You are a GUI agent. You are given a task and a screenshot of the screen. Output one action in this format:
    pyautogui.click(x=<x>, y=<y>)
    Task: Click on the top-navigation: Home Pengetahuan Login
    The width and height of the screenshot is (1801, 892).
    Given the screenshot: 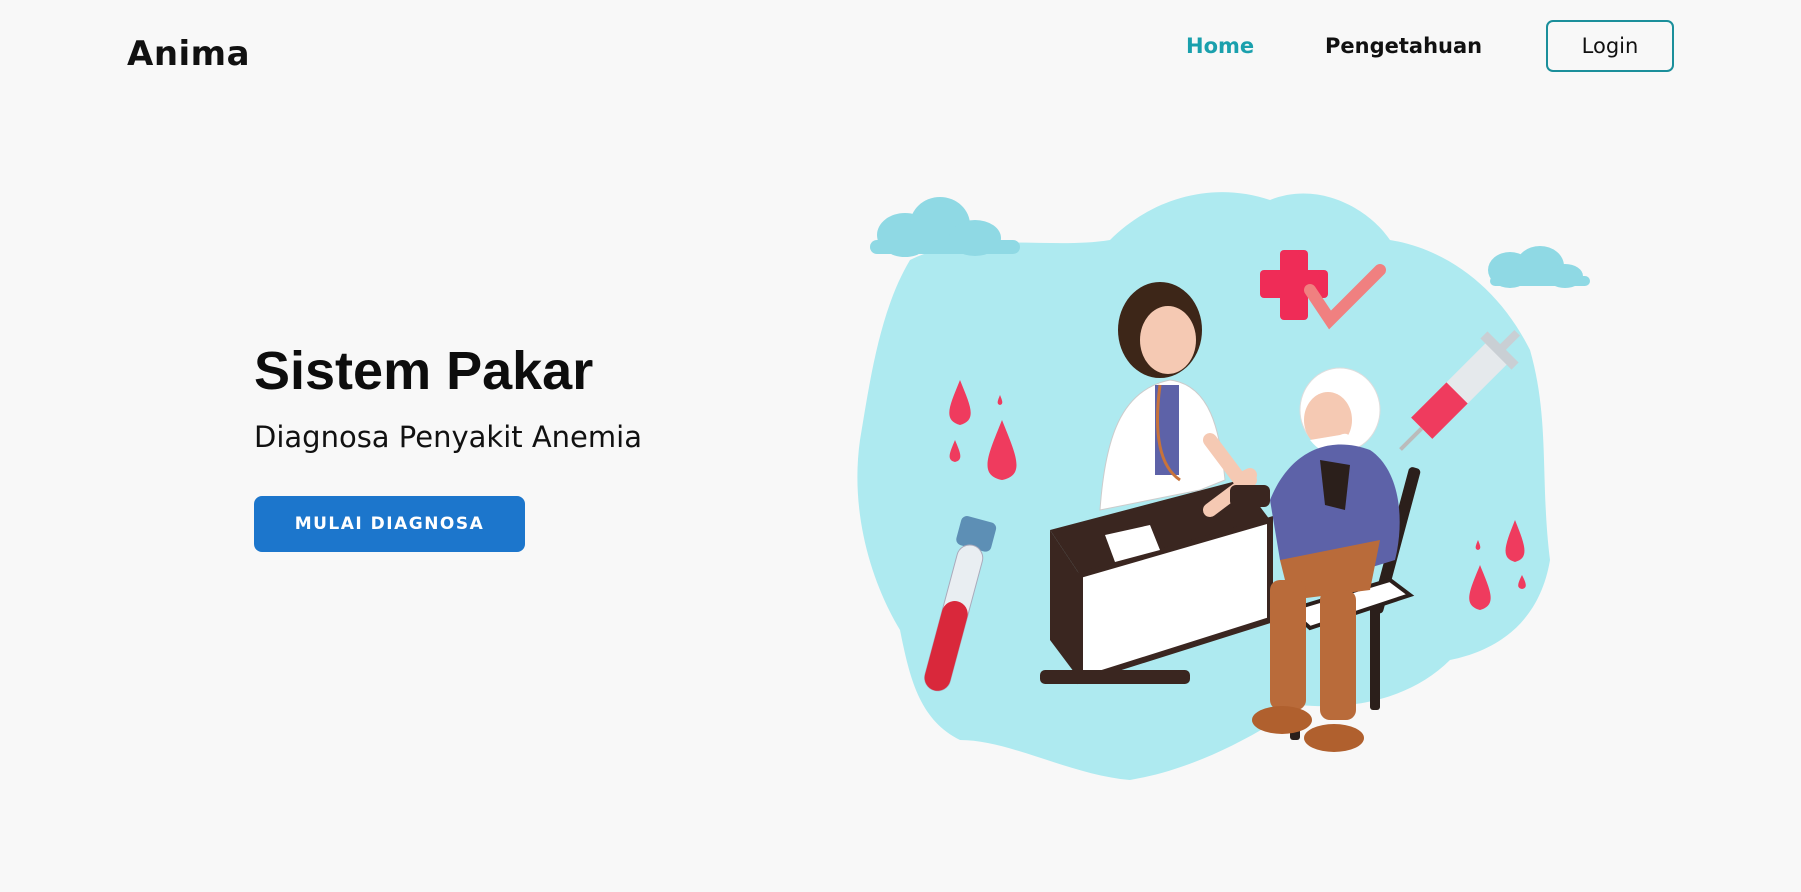 What is the action you would take?
    pyautogui.click(x=900, y=47)
    